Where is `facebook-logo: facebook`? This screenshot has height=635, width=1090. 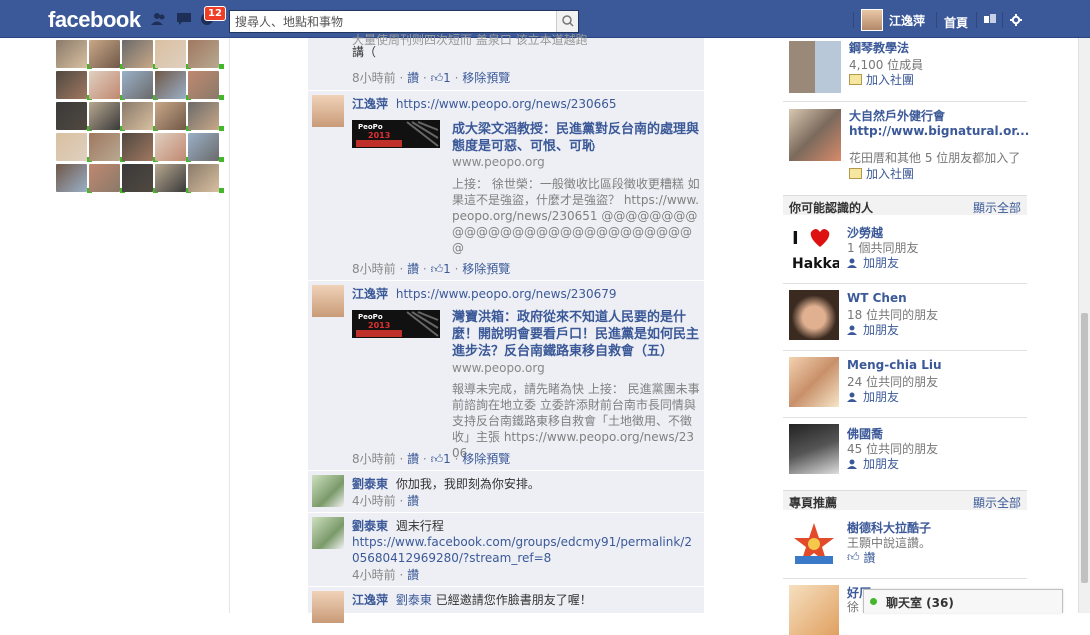
facebook-logo: facebook is located at coordinates (94, 20).